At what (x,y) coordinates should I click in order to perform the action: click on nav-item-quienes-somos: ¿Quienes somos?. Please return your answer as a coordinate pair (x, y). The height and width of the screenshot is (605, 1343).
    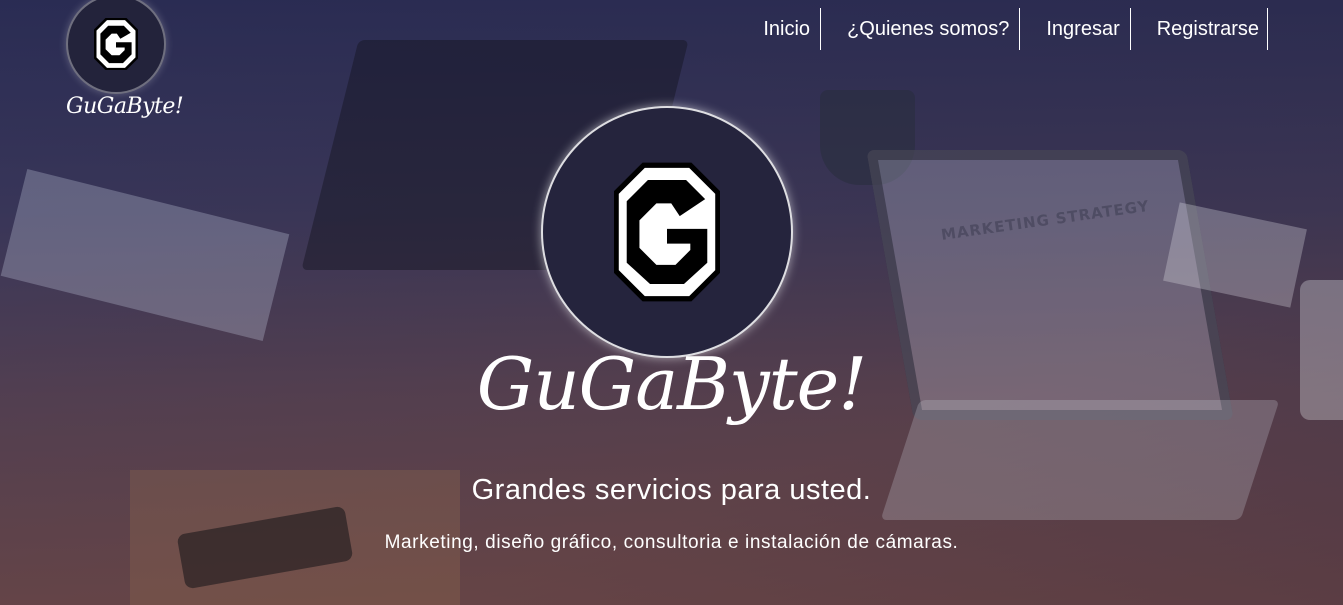
    Looking at the image, I should click on (921, 29).